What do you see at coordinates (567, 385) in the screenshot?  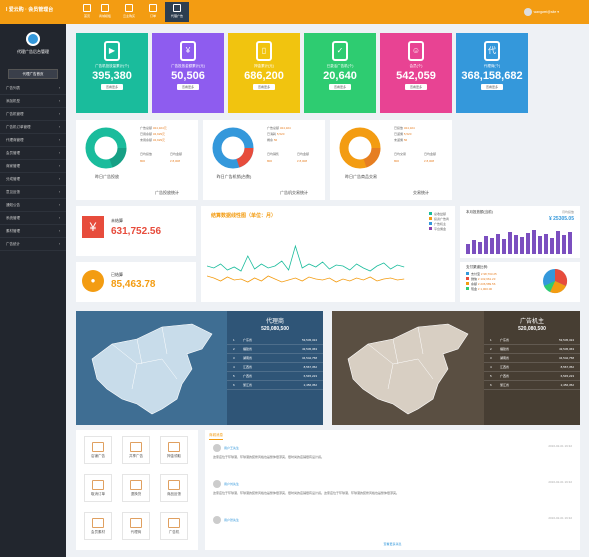 I see `row-value: 2,456,352` at bounding box center [567, 385].